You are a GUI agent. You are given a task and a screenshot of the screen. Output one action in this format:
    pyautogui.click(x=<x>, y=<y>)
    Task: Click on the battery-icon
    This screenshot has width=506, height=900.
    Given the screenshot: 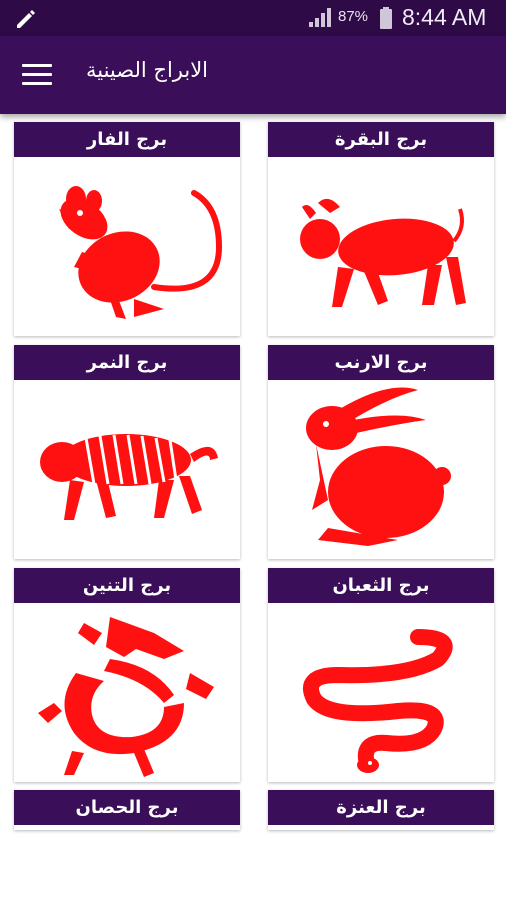 What is the action you would take?
    pyautogui.click(x=386, y=18)
    